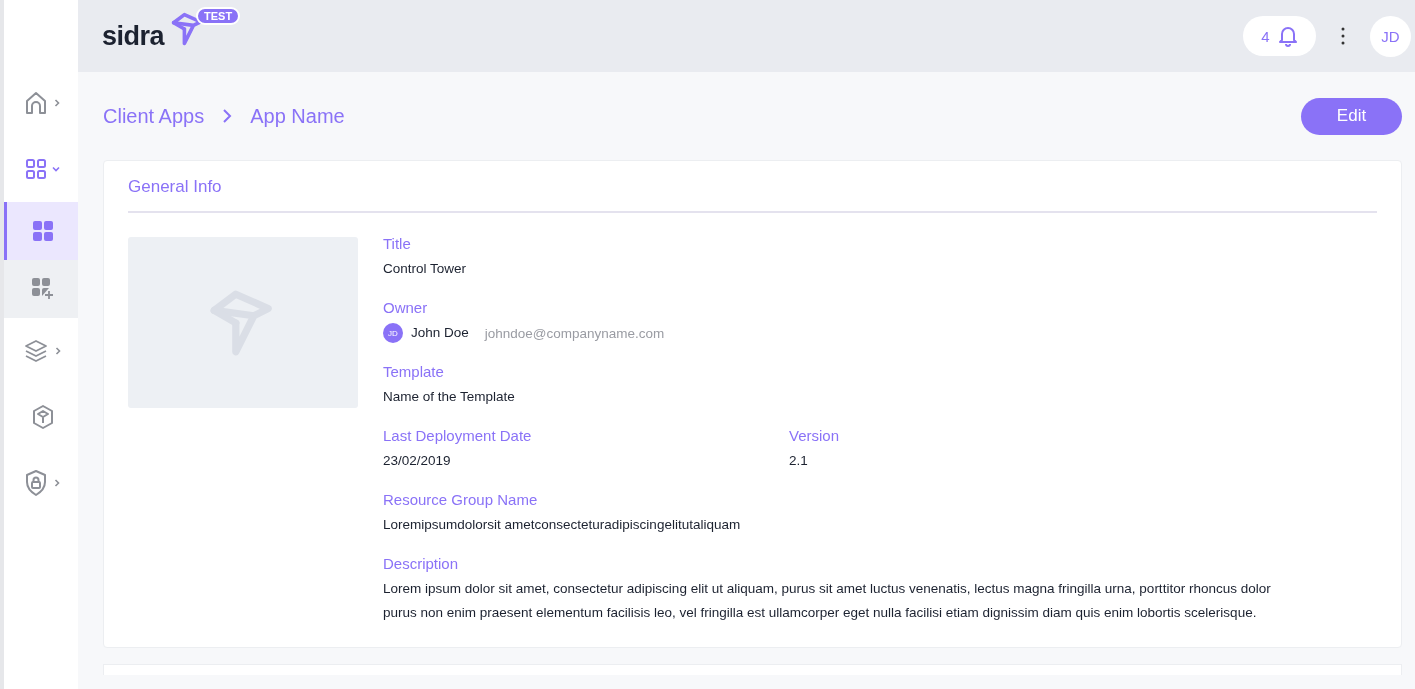 The height and width of the screenshot is (689, 1415). What do you see at coordinates (461, 499) in the screenshot?
I see `field-label: Resource Group Name` at bounding box center [461, 499].